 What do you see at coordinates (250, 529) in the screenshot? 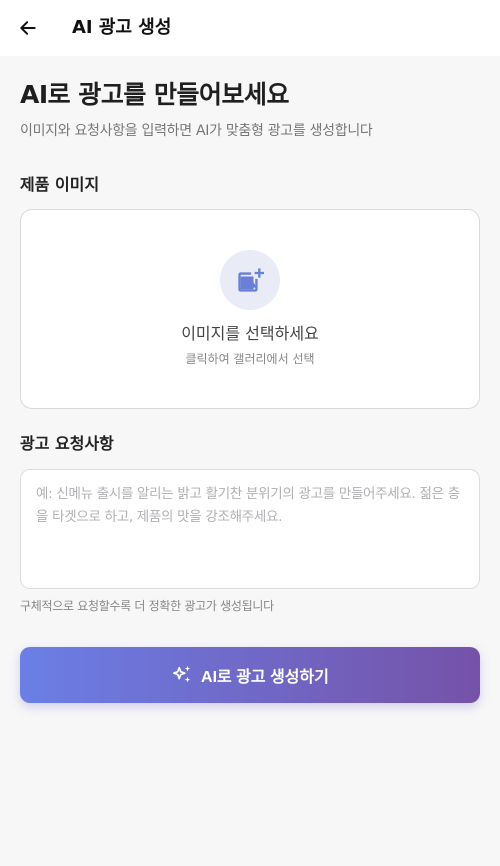
I see `ad-request-textarea` at bounding box center [250, 529].